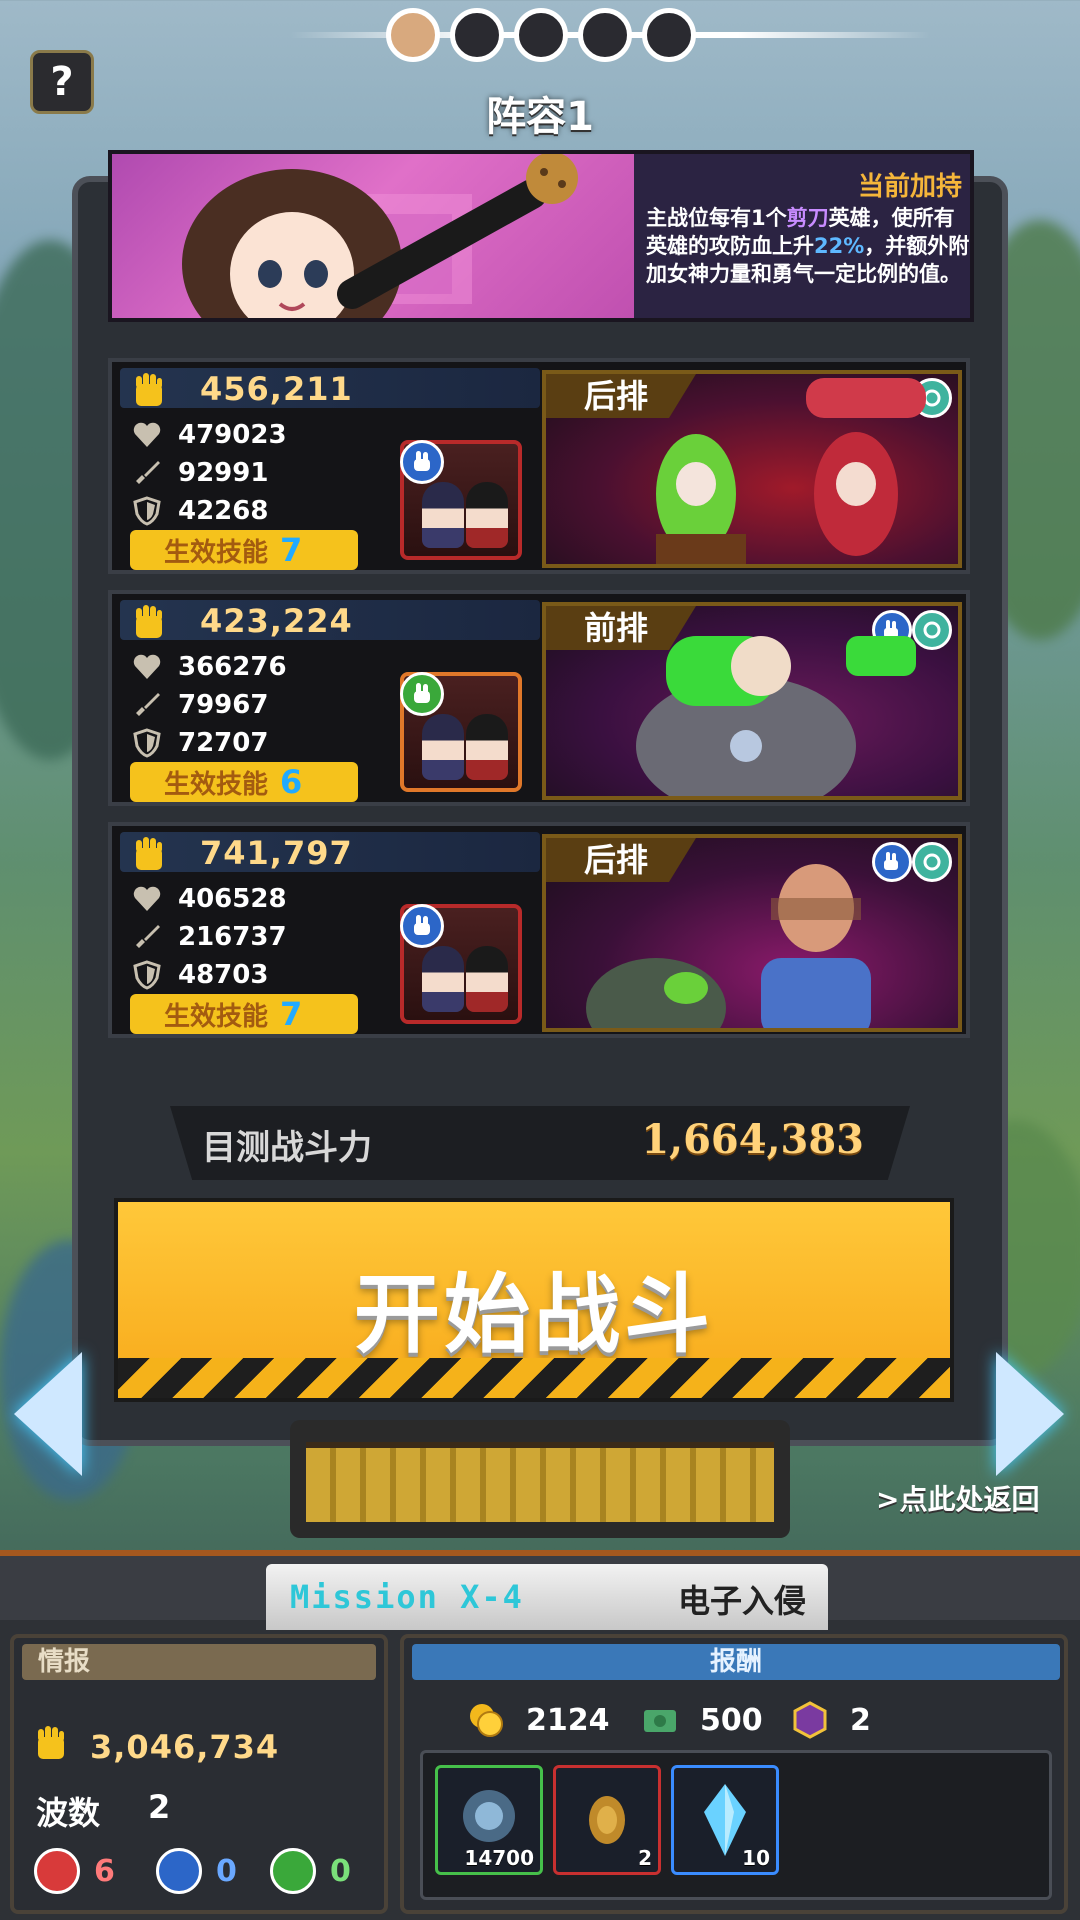 The height and width of the screenshot is (1920, 1080). Describe the element at coordinates (232, 899) in the screenshot. I see `hp-value: 406528` at that location.